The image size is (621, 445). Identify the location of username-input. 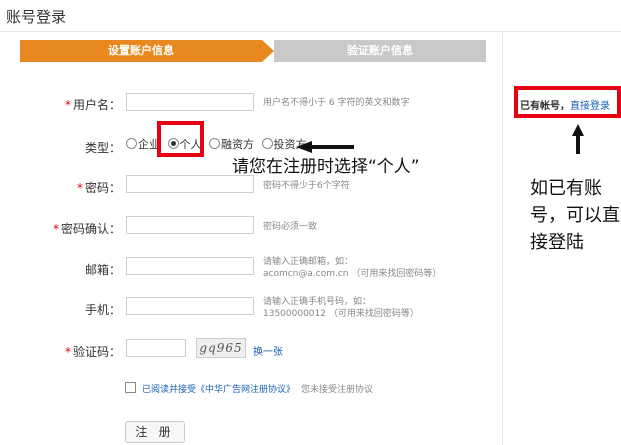
(190, 102).